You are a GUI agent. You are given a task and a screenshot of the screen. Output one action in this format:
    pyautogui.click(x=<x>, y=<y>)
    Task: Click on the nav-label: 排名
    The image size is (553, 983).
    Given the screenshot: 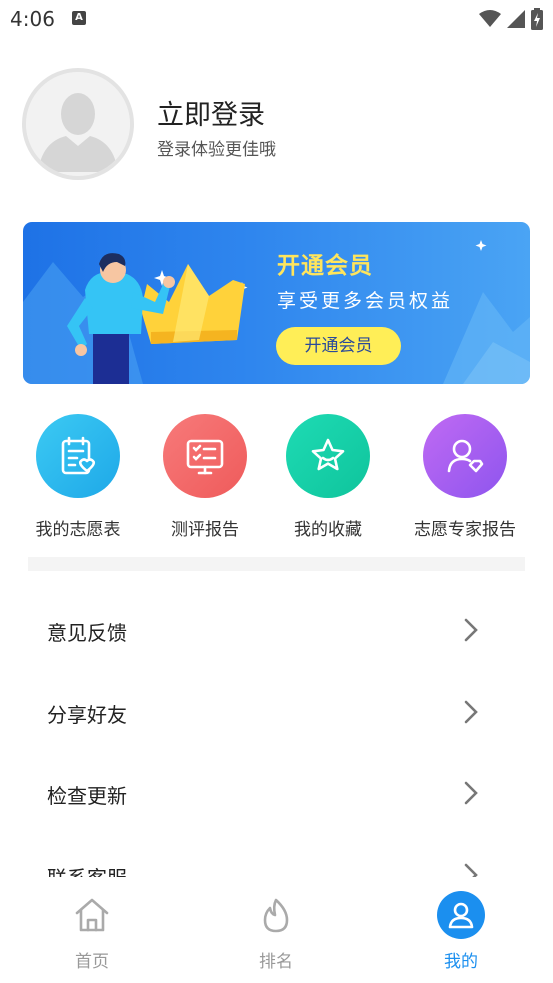 What is the action you would take?
    pyautogui.click(x=276, y=962)
    